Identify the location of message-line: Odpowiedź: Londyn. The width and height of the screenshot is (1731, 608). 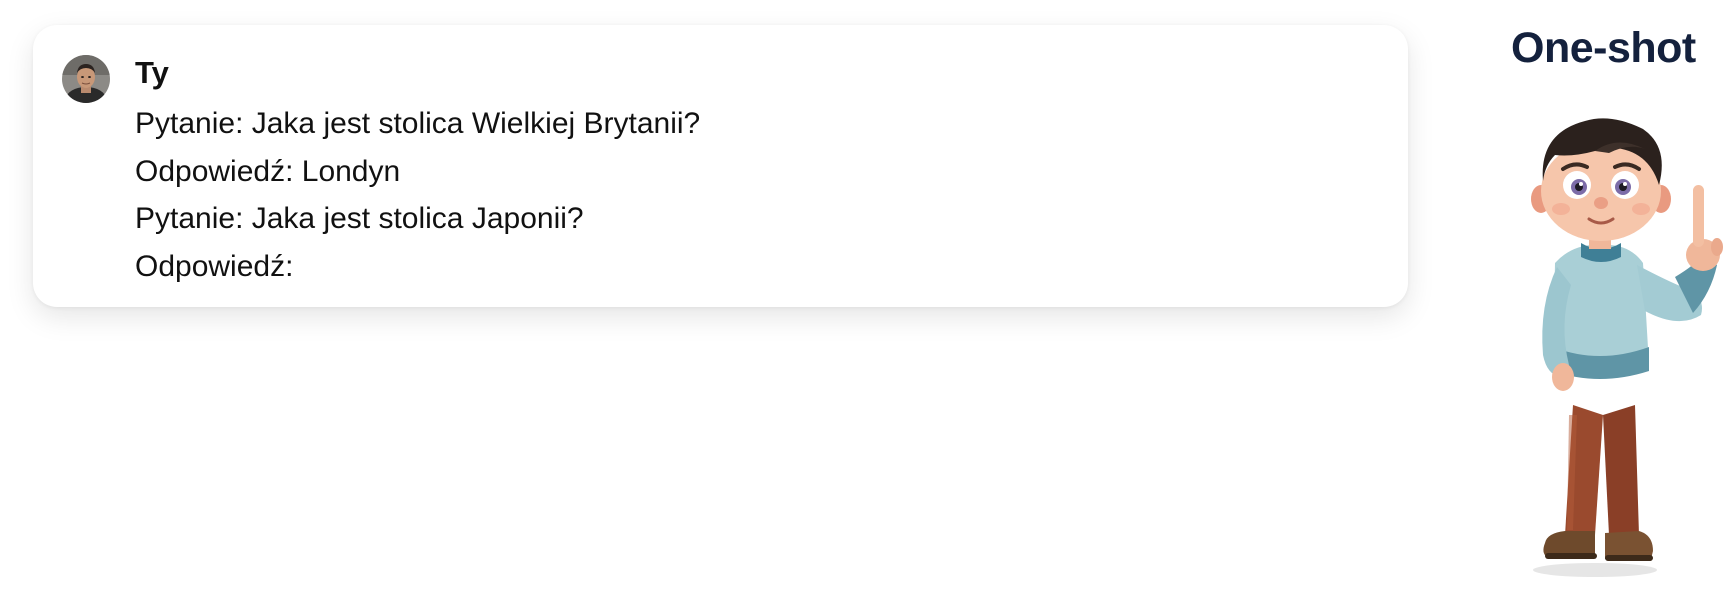
(268, 171).